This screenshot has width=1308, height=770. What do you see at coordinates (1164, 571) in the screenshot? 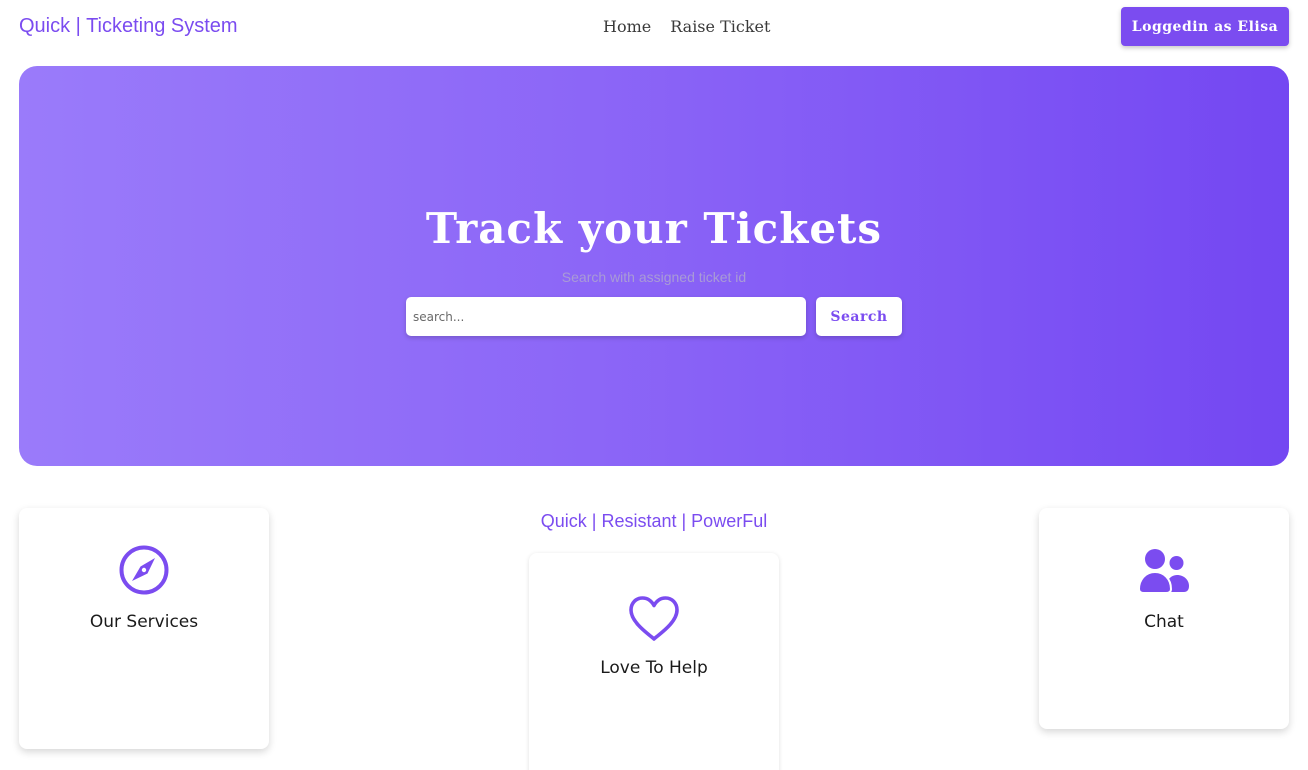
I see `users-icon` at bounding box center [1164, 571].